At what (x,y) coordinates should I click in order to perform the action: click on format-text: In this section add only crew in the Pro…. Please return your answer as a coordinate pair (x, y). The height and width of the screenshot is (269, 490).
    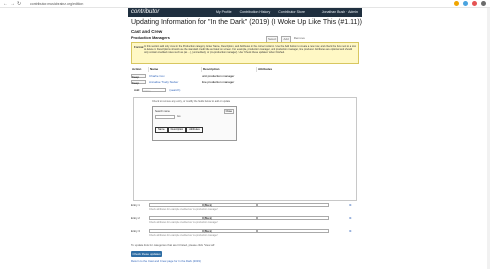
    Looking at the image, I should click on (250, 50).